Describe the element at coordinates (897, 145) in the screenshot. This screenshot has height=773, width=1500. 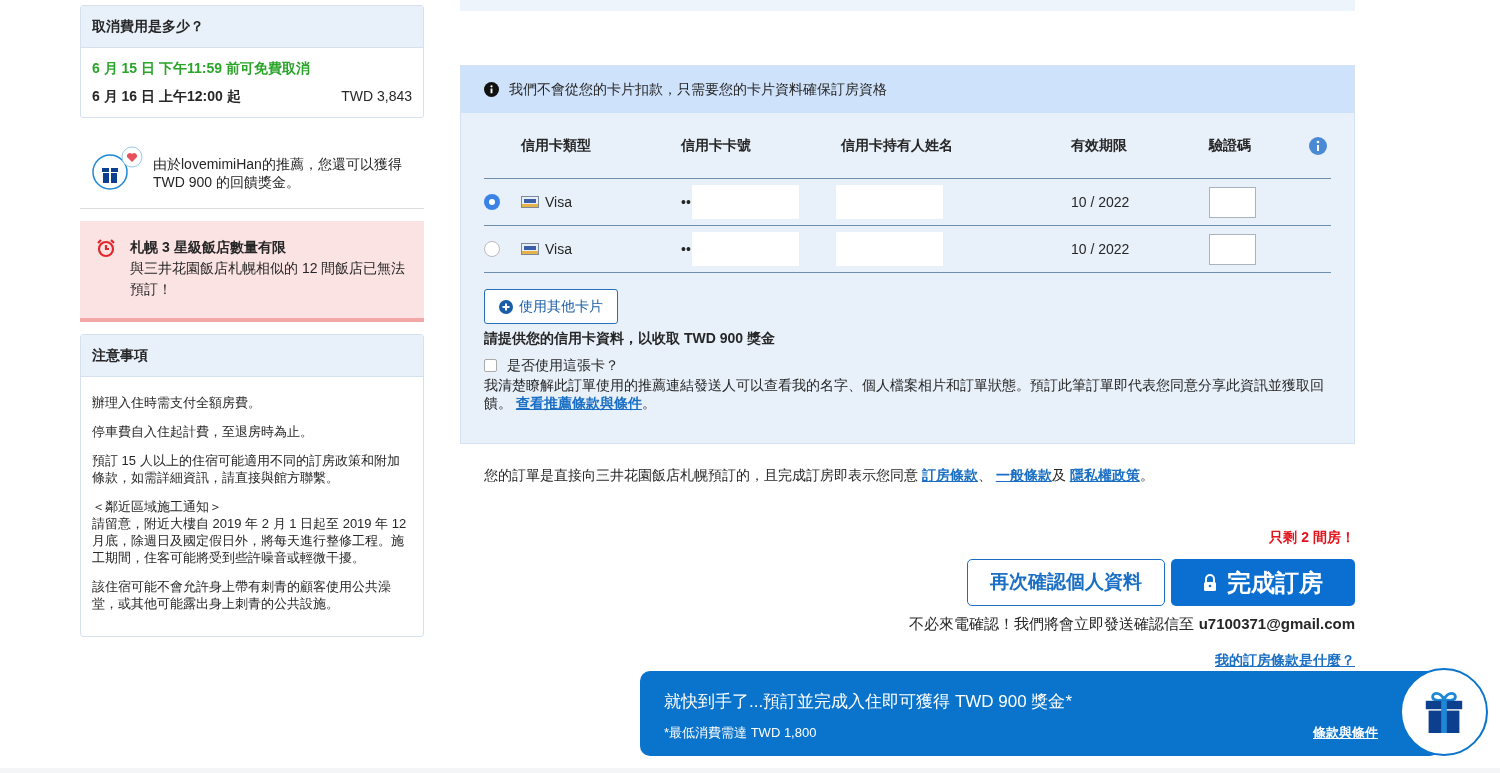
I see `column-header: 信用卡持有人姓名` at that location.